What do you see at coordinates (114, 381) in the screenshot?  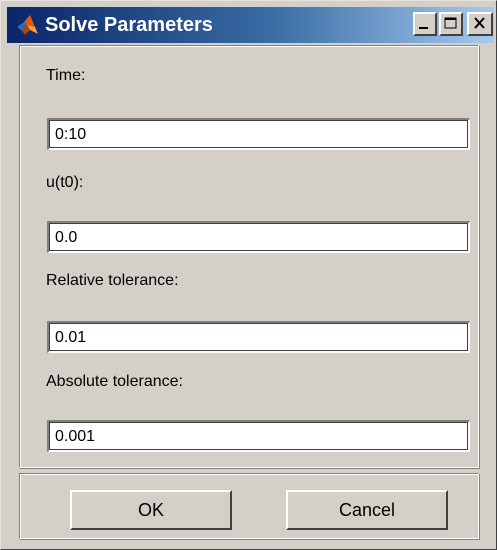 I see `absolute-tolerance-label: Absolute tolerance:` at bounding box center [114, 381].